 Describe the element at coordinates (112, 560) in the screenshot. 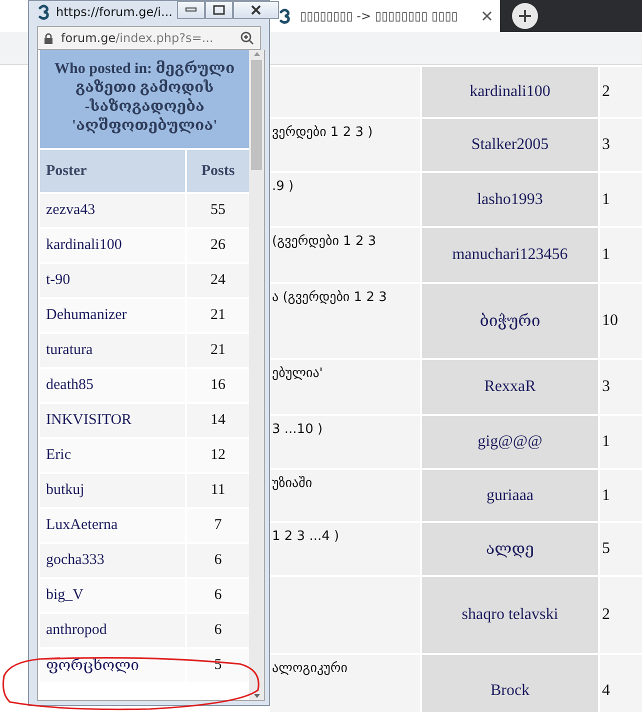

I see `poster-name: gocha333` at that location.